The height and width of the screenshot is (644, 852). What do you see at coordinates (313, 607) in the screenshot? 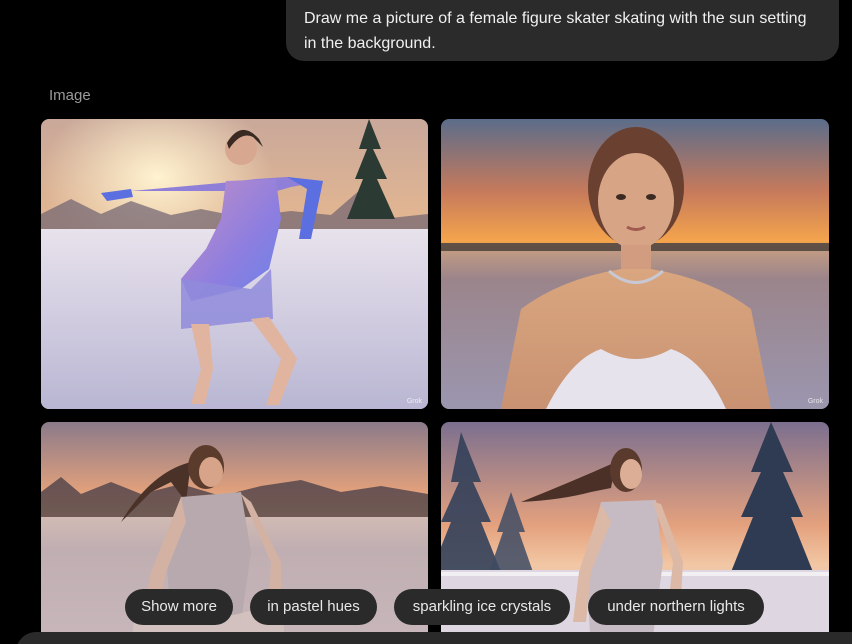
I see `suggestion-chip-pastel-hues: in pastel hues` at bounding box center [313, 607].